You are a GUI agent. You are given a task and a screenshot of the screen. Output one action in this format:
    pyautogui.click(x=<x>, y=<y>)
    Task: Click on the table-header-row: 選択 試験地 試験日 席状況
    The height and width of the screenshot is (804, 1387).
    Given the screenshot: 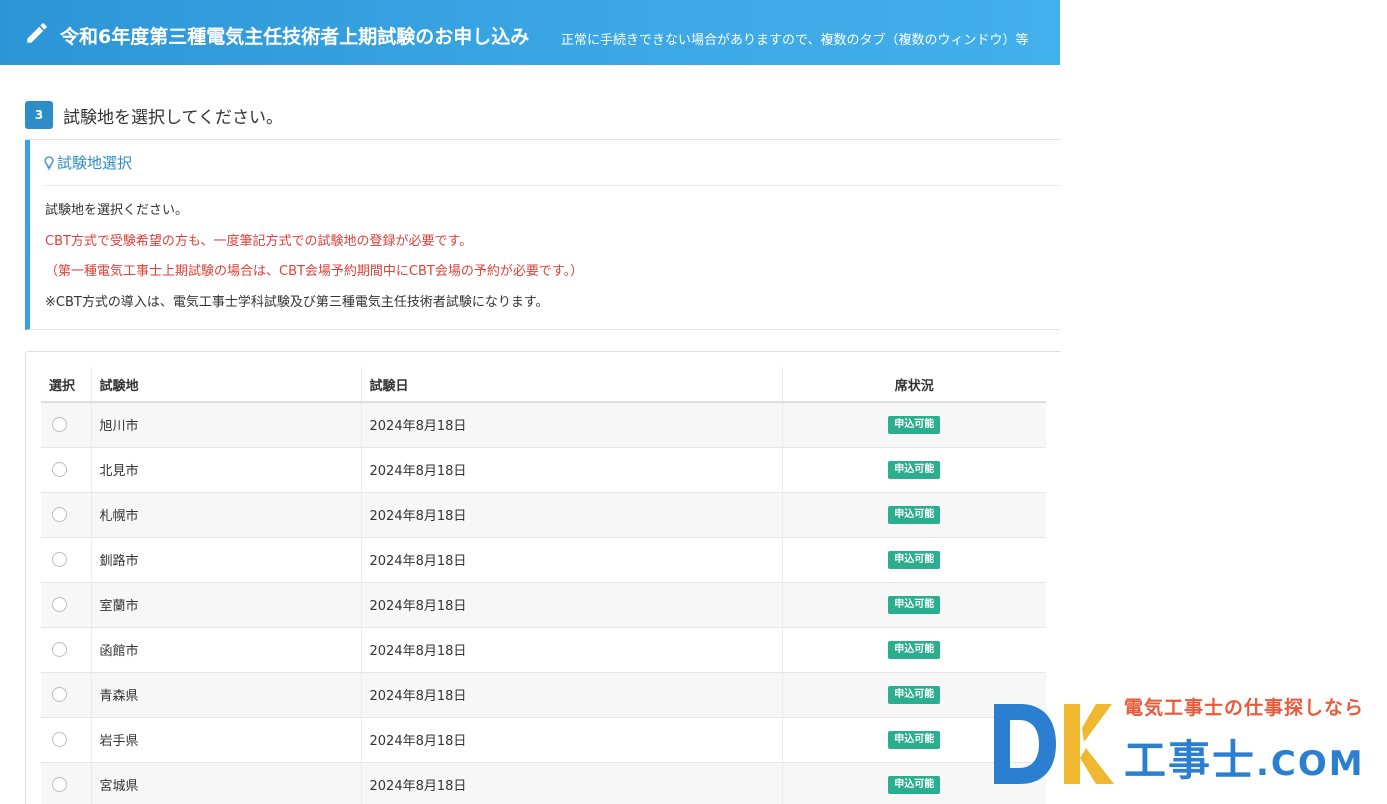 What is the action you would take?
    pyautogui.click(x=543, y=385)
    